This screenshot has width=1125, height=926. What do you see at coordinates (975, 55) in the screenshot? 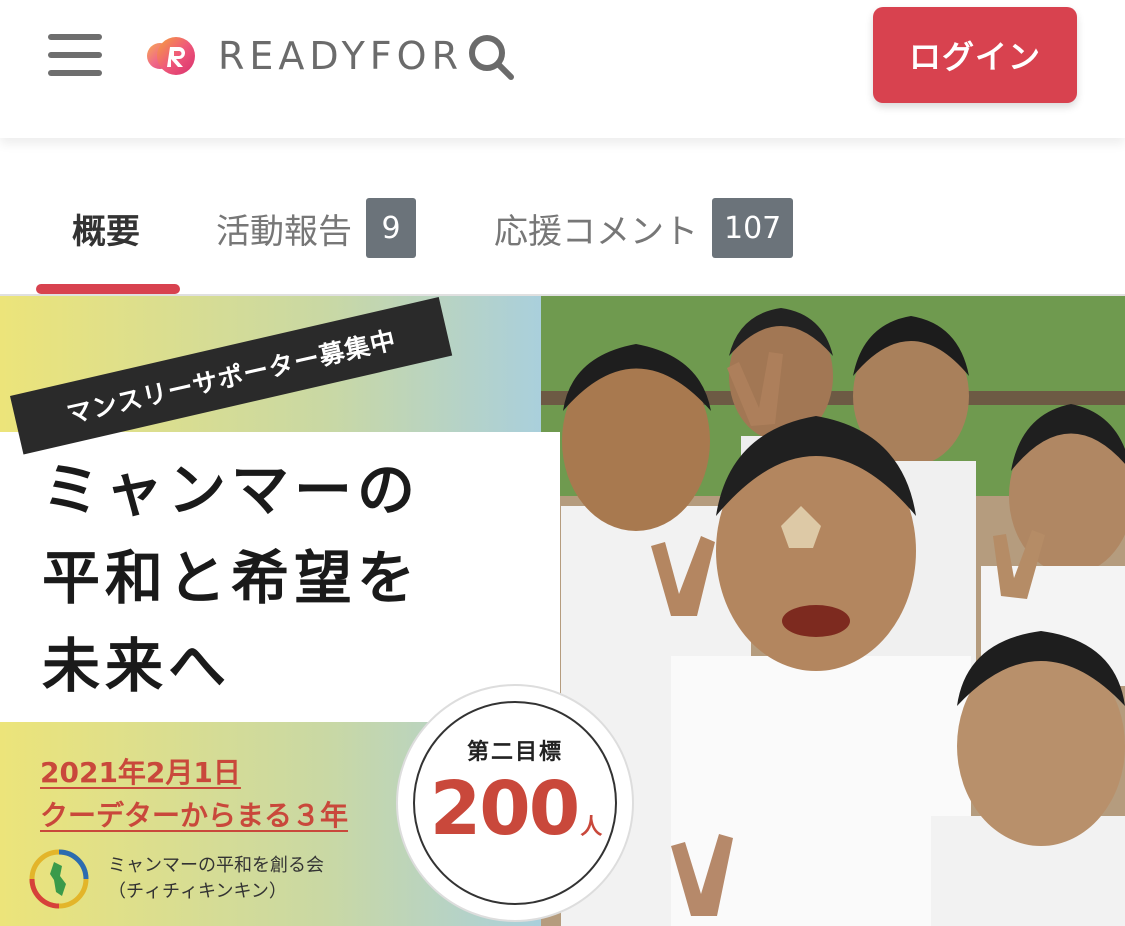
I see `login-button: ログイン` at bounding box center [975, 55].